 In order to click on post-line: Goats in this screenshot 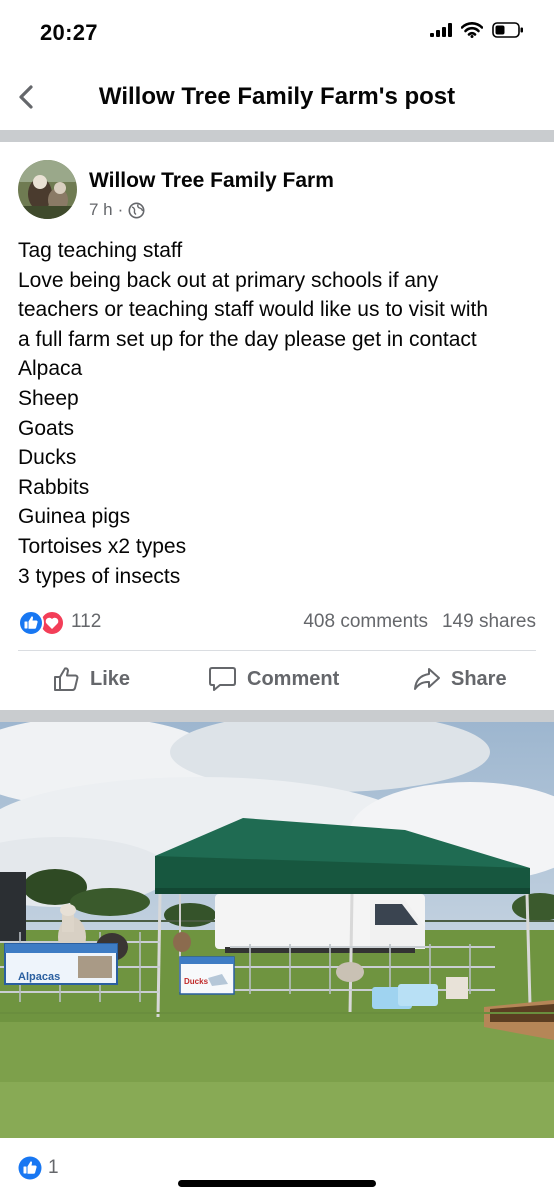, I will do `click(46, 428)`.